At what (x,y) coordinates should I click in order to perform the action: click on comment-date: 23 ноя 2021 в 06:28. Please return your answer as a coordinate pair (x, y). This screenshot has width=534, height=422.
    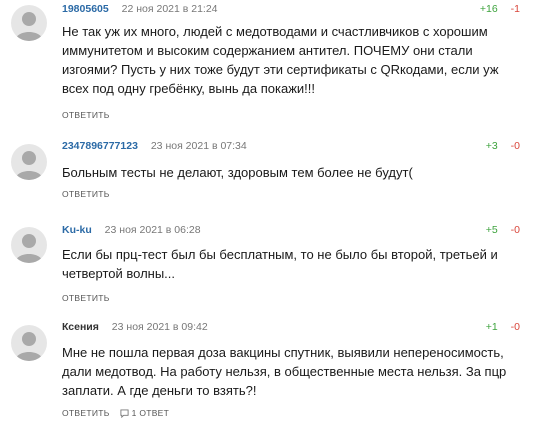
    Looking at the image, I should click on (152, 230).